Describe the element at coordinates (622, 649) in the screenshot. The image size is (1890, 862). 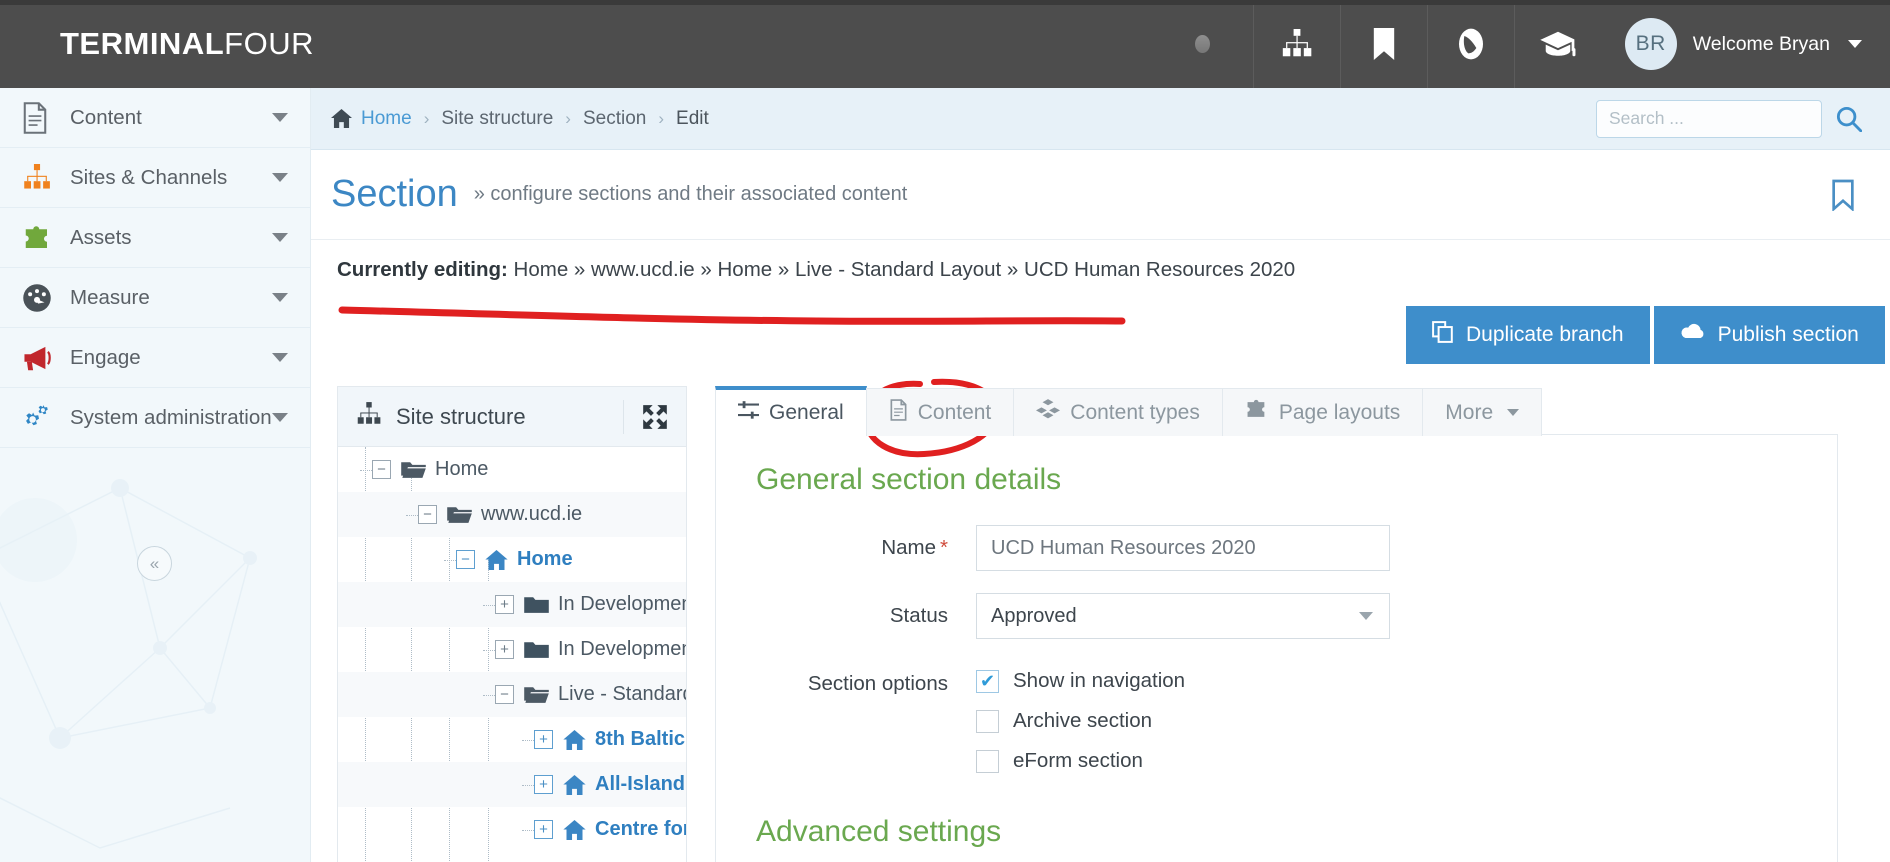
I see `tree-item-label: In Development` at that location.